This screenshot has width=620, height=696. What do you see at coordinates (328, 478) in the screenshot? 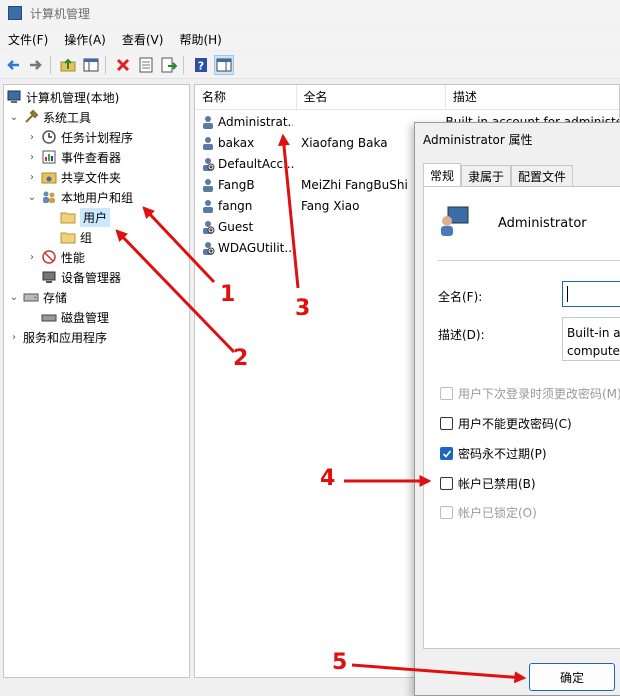
I see `annotation-number-4: 4` at bounding box center [328, 478].